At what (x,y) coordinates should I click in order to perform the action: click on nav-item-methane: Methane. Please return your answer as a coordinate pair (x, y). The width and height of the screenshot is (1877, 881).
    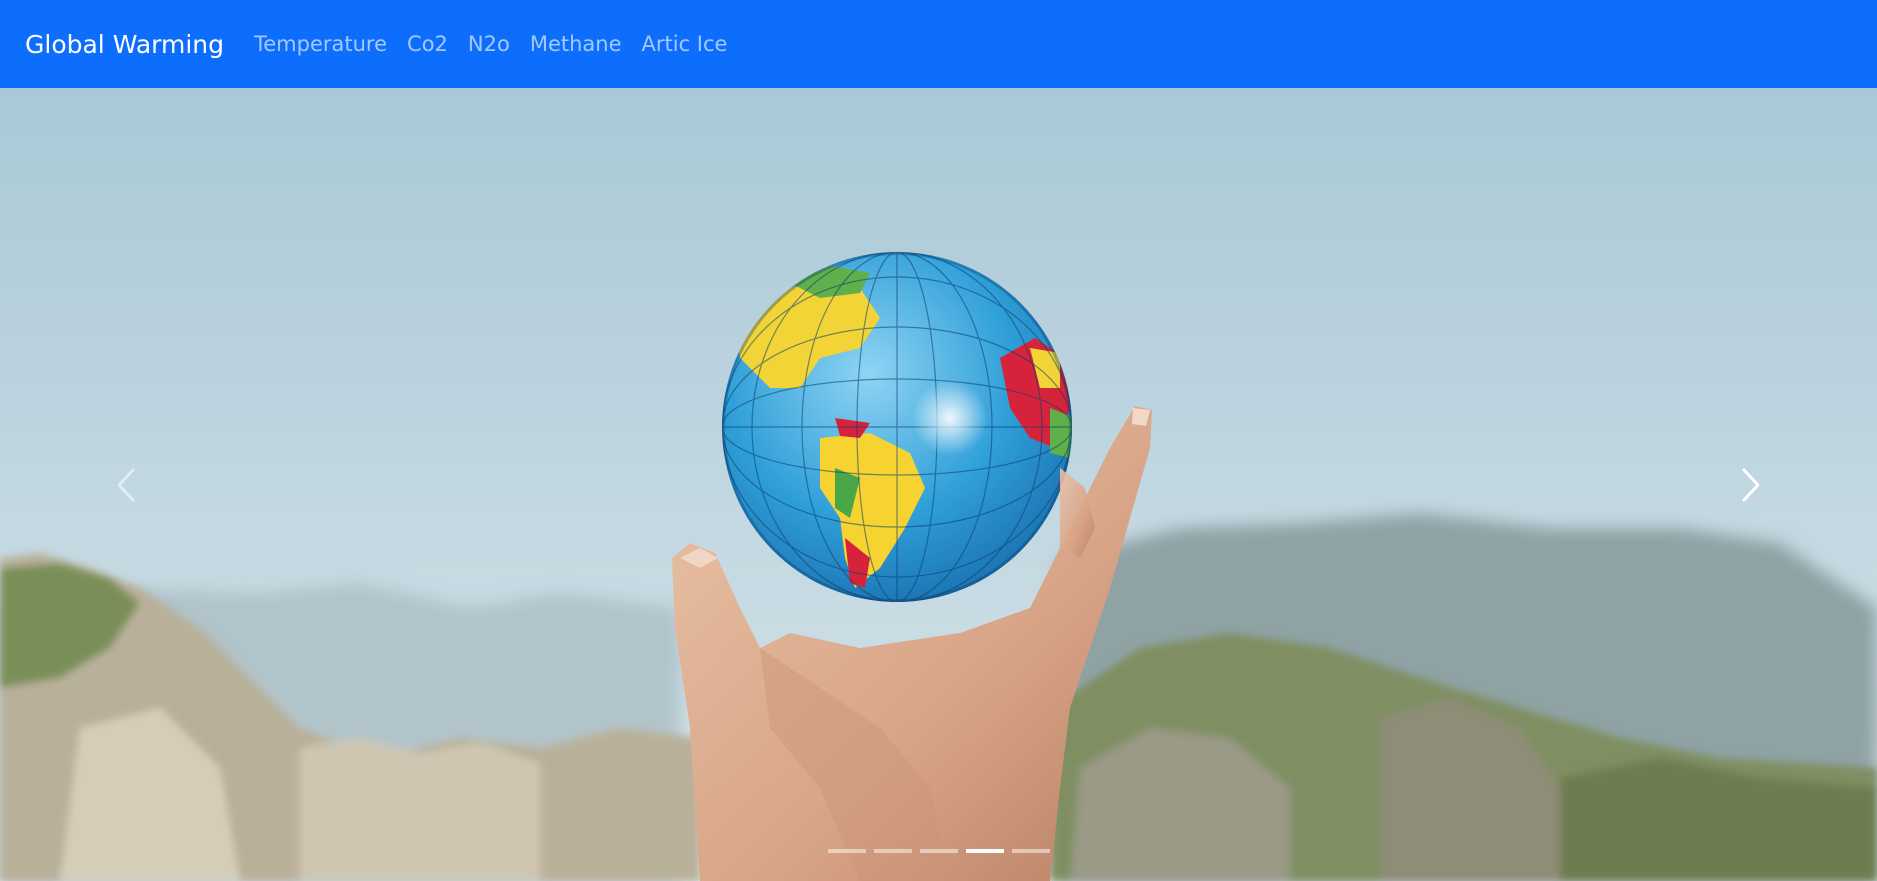
    Looking at the image, I should click on (586, 44).